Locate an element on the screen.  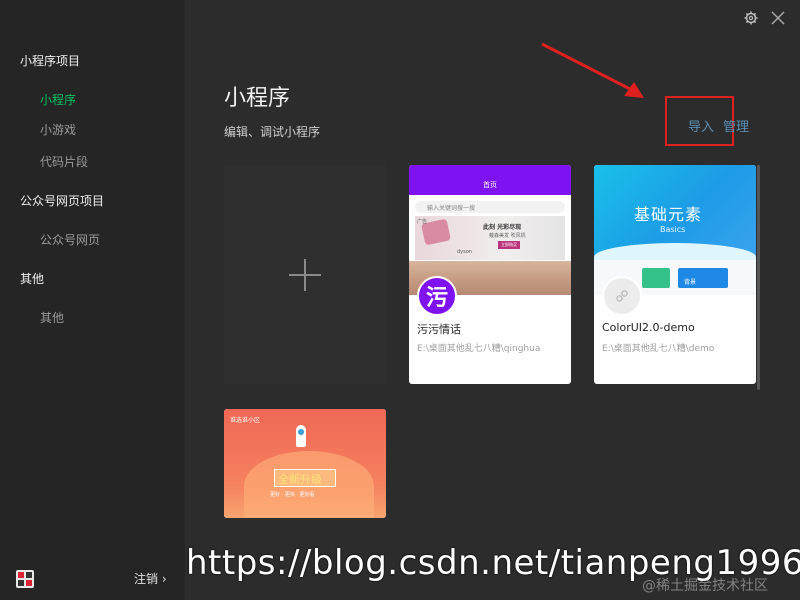
project-card: 谁选谁小区 全新升级 更好 · 更快 · 更好看 is located at coordinates (305, 463).